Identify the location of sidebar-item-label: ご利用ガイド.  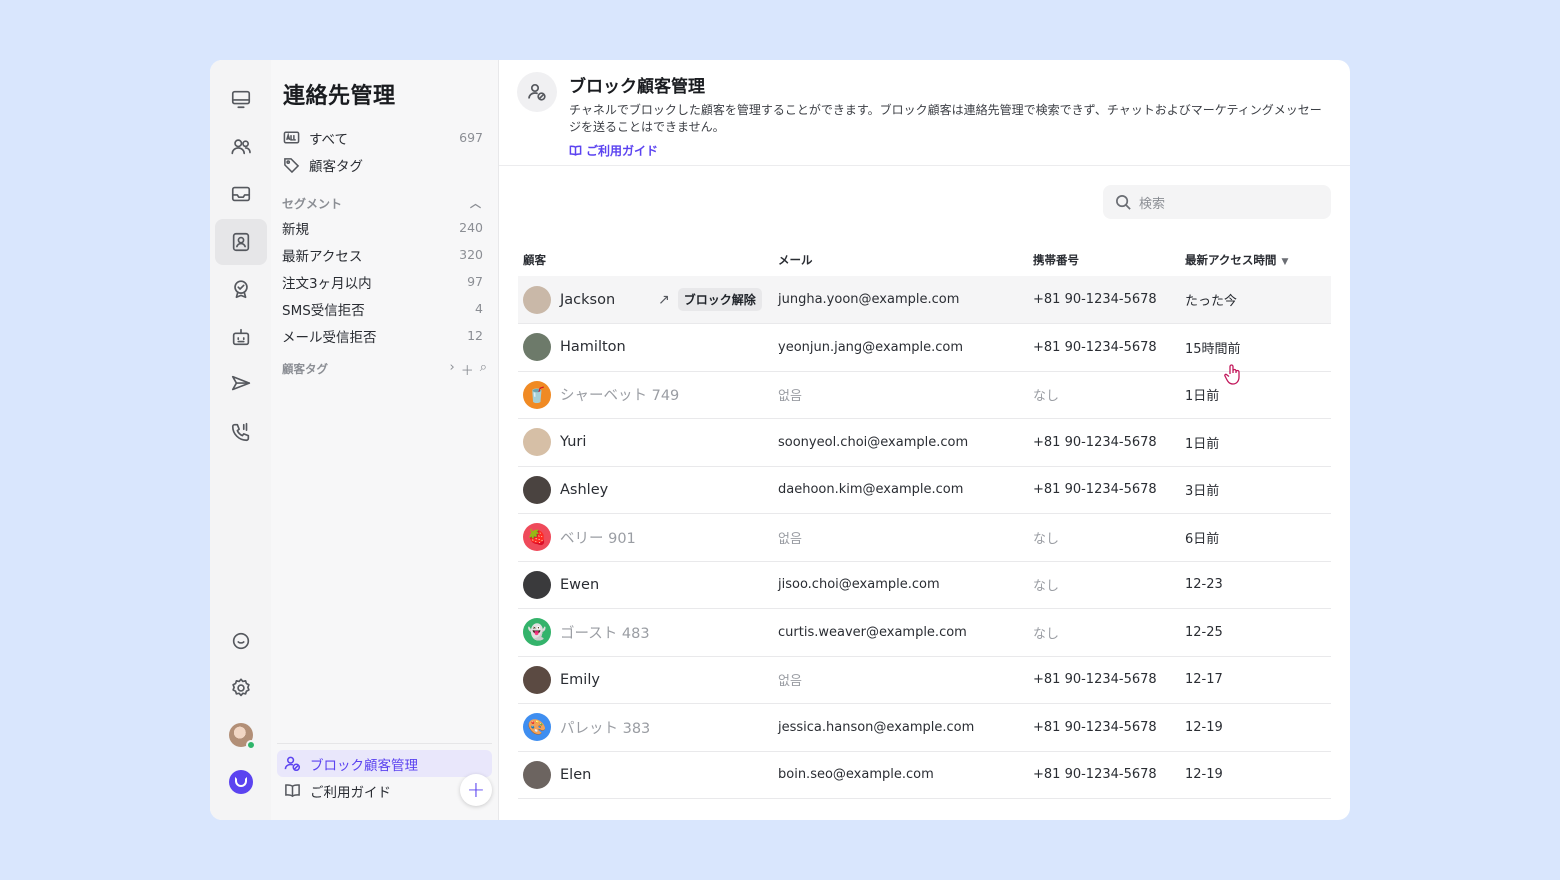
(350, 792).